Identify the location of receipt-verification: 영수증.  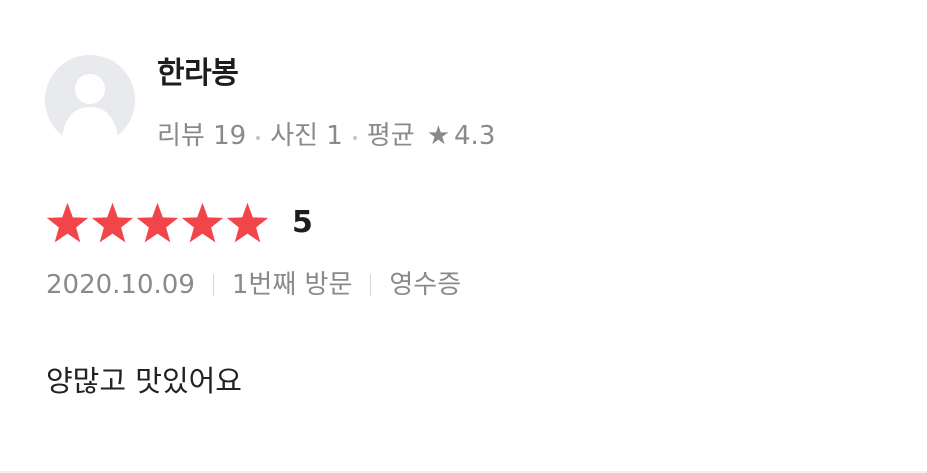
(425, 285).